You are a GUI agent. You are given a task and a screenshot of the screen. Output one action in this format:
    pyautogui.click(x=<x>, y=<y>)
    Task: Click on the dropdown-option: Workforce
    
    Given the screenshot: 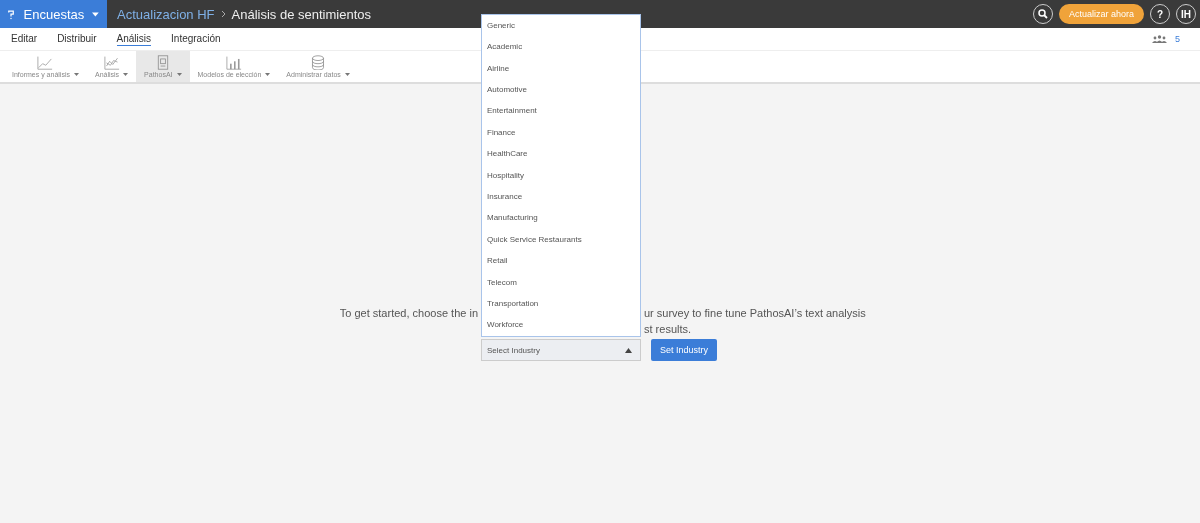 What is the action you would take?
    pyautogui.click(x=561, y=325)
    